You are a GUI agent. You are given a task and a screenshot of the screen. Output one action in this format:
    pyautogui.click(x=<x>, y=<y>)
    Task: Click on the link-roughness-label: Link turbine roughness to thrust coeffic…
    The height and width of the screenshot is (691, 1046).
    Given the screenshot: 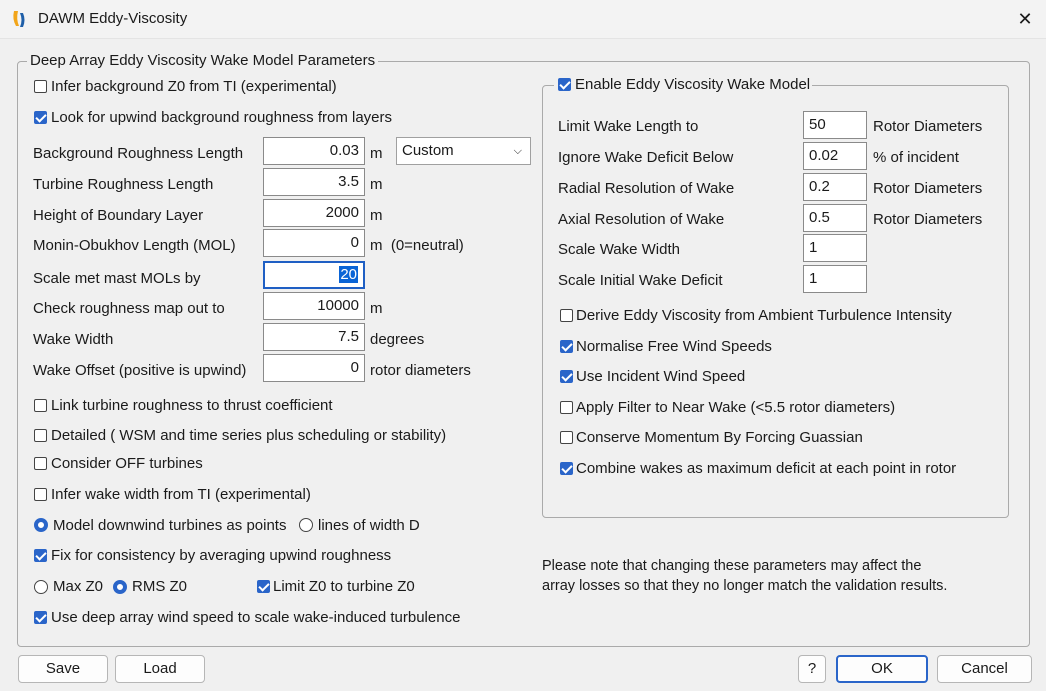 What is the action you would take?
    pyautogui.click(x=192, y=405)
    